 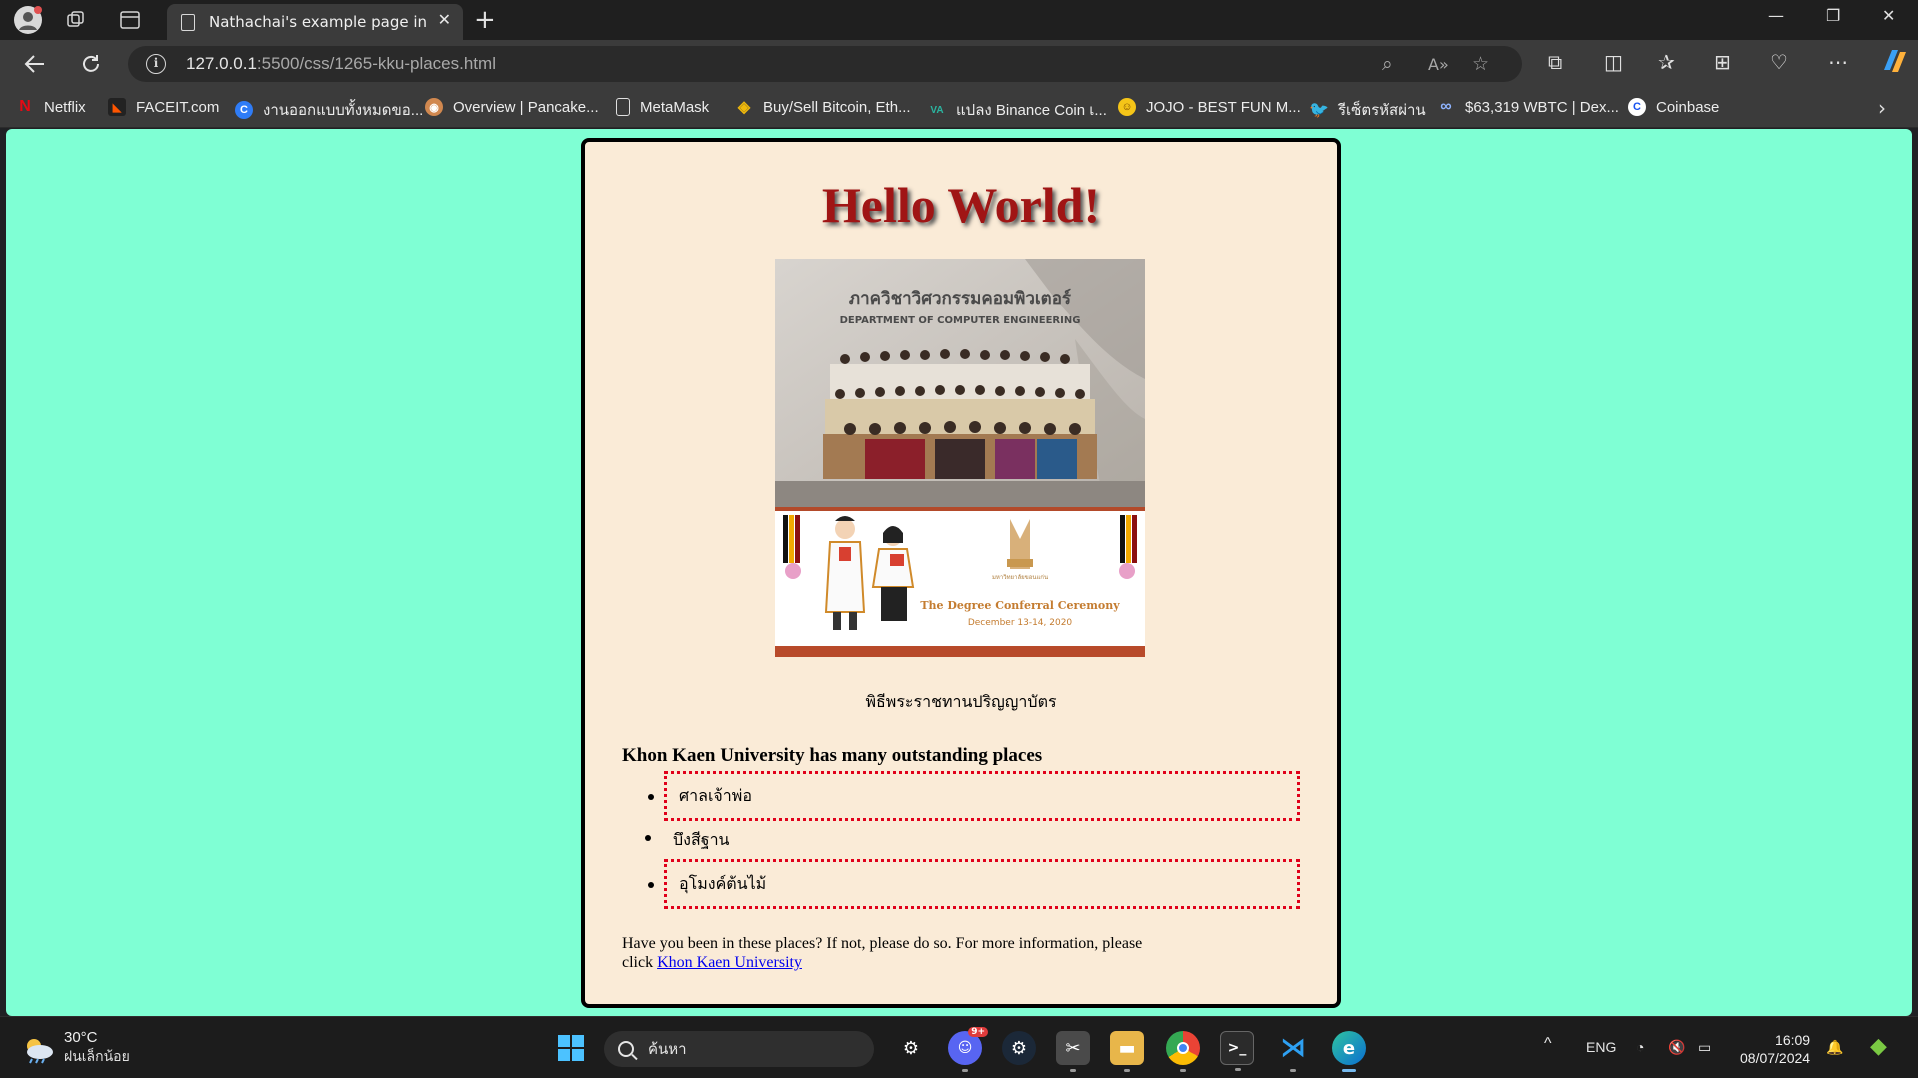 What do you see at coordinates (1722, 62) in the screenshot?
I see `collections-icon: ⊞` at bounding box center [1722, 62].